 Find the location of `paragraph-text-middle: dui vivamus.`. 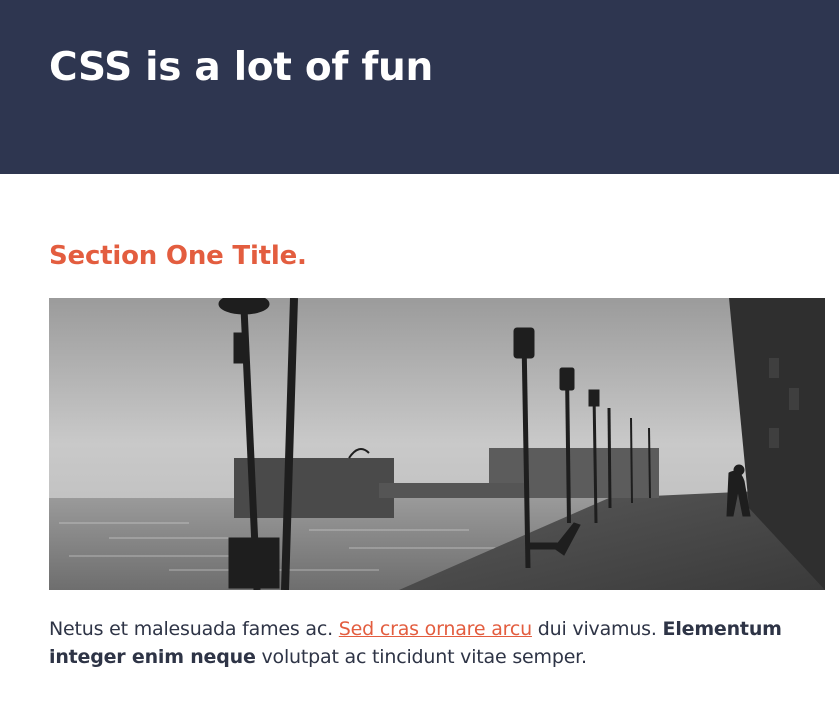

paragraph-text-middle: dui vivamus. is located at coordinates (597, 629).